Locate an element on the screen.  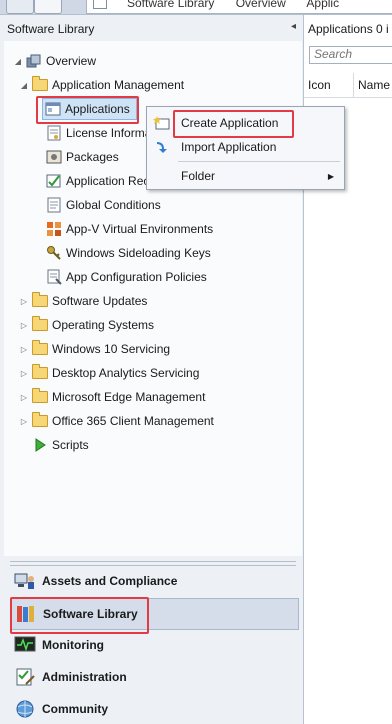
column-header-label: Name is located at coordinates (374, 85).